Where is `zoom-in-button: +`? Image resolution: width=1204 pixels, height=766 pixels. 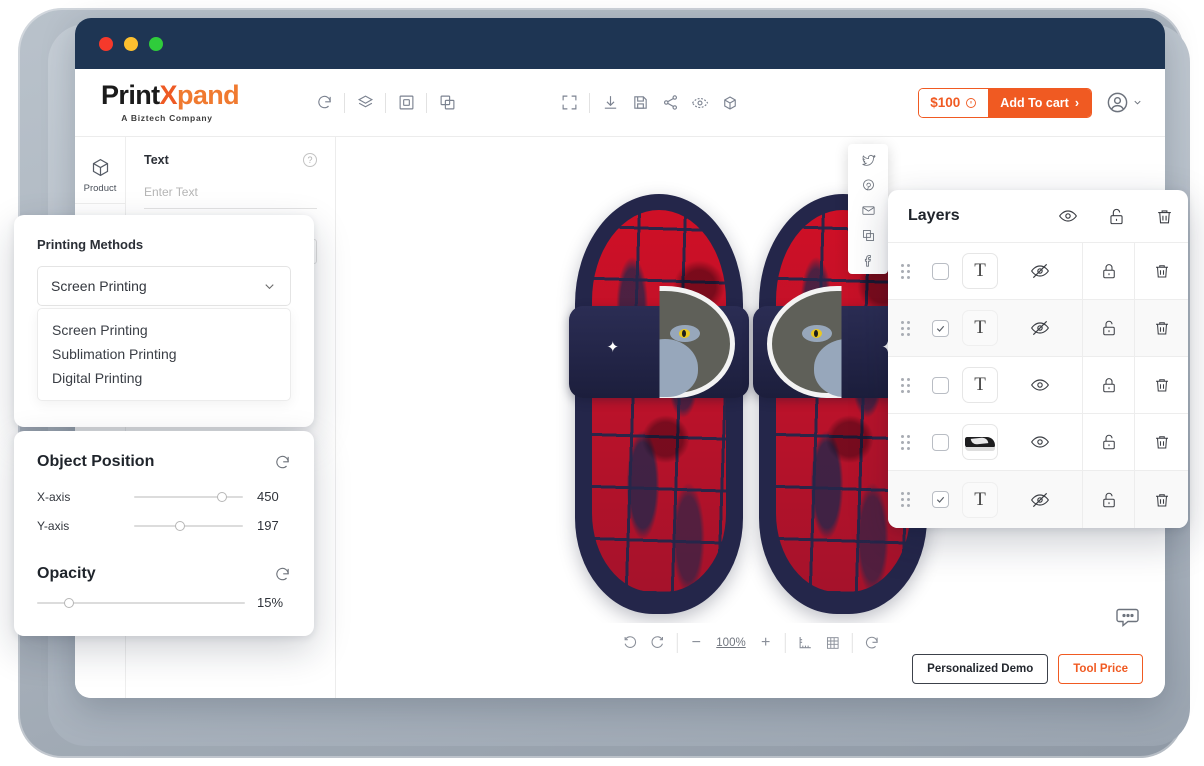 zoom-in-button: + is located at coordinates (766, 643).